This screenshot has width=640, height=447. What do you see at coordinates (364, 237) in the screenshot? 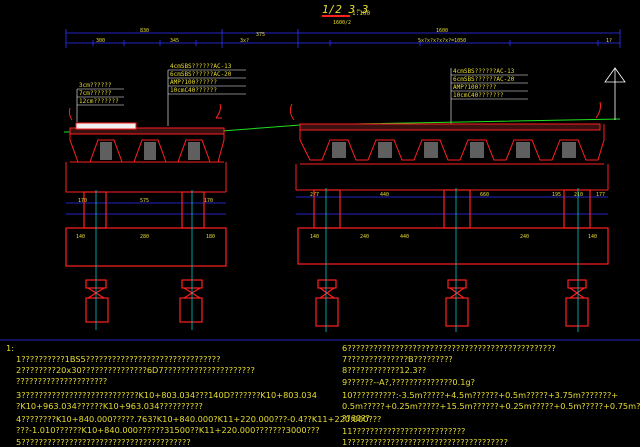
I see `pier-dim-right-2: 240` at bounding box center [364, 237].